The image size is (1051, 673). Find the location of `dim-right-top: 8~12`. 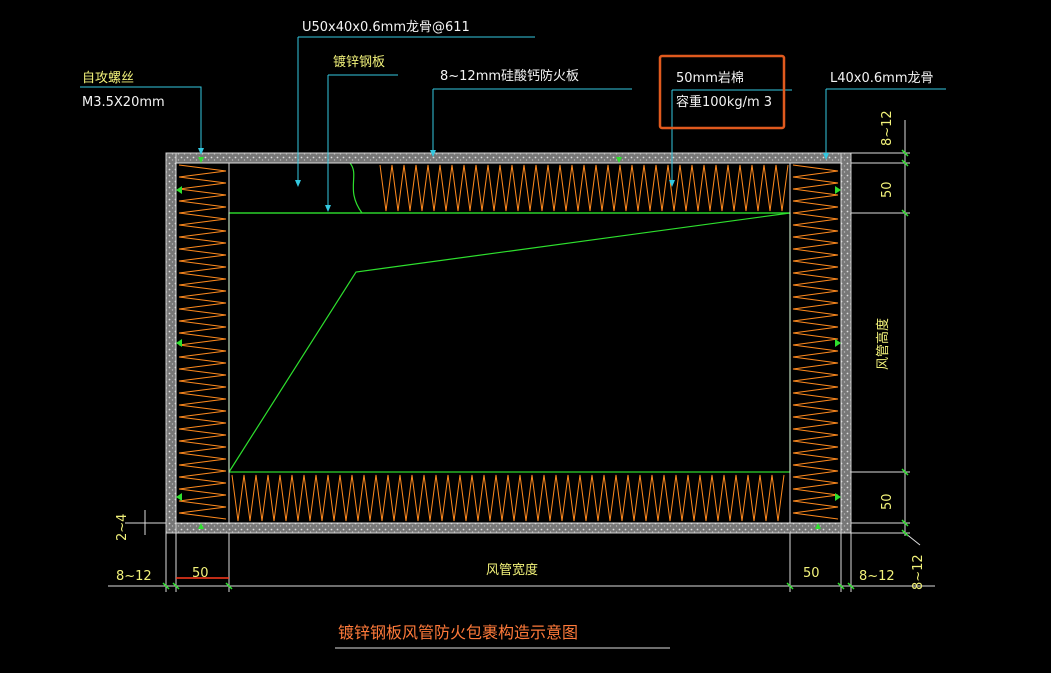

dim-right-top: 8~12 is located at coordinates (887, 128).